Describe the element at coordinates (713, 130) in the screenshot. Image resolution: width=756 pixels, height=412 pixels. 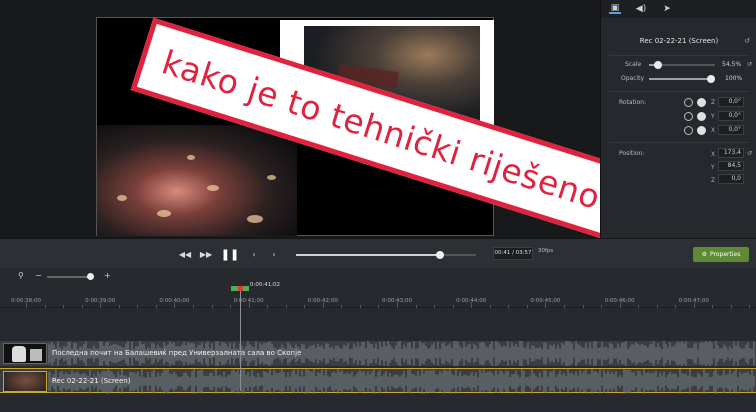
I see `x-axis-label: X` at that location.